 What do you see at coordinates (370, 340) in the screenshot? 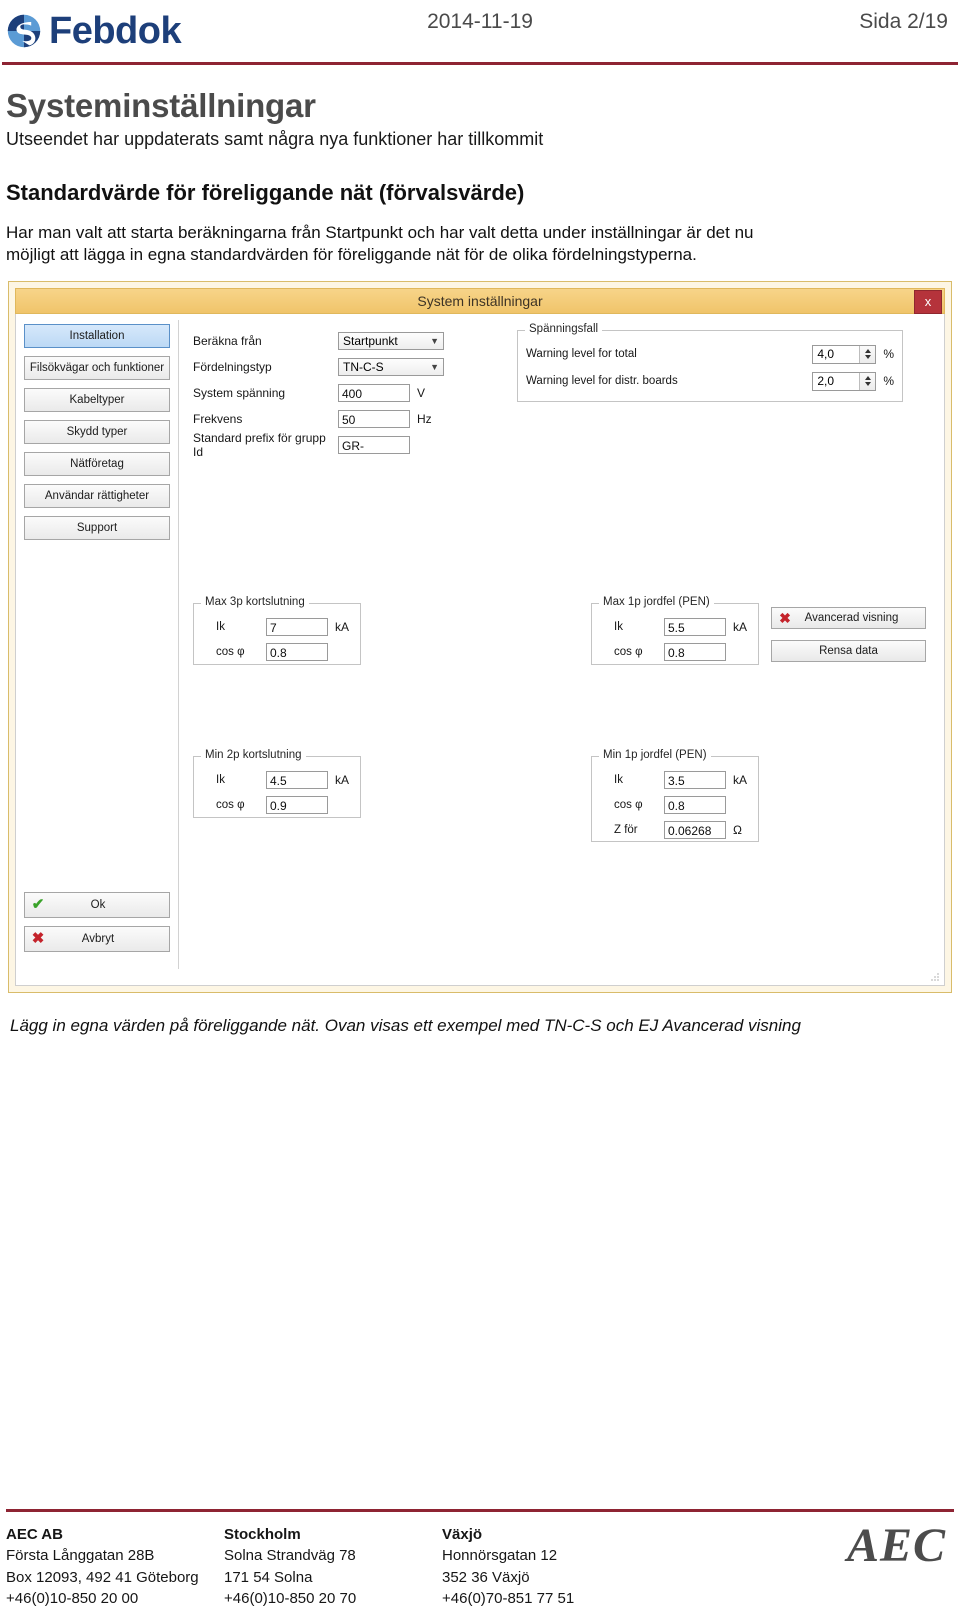
I see `berakna-fran-value: Startpunkt` at bounding box center [370, 340].